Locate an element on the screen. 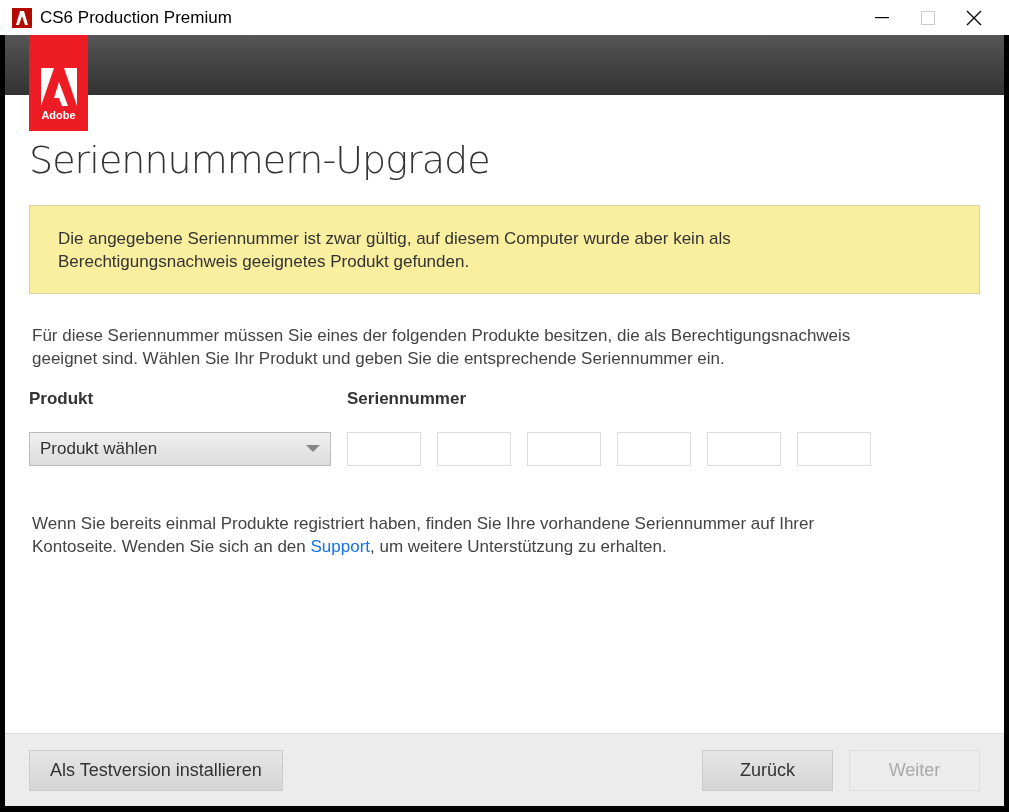  dropdown-value: Produkt wählen is located at coordinates (99, 448).